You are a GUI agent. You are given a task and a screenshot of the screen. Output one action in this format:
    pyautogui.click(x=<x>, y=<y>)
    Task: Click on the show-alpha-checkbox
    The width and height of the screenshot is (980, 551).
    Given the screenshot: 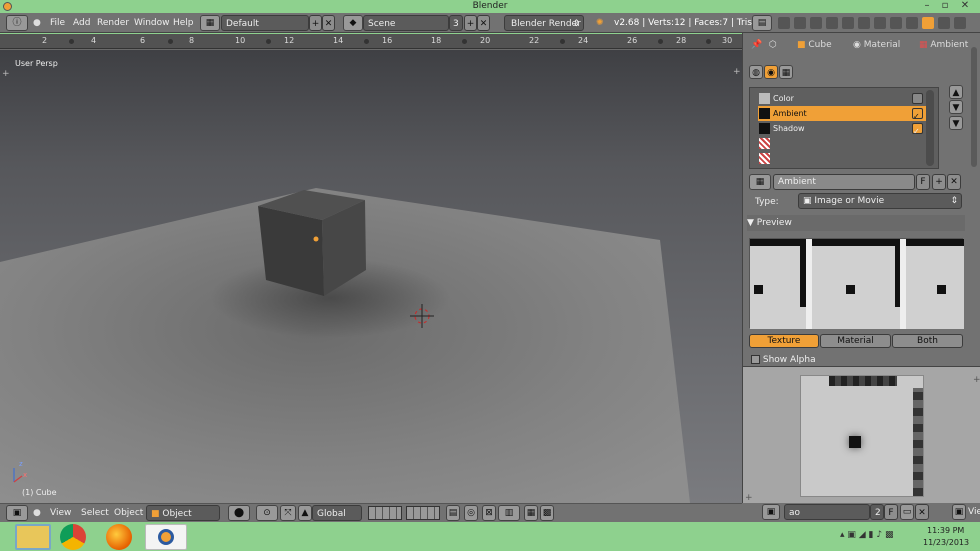 What is the action you would take?
    pyautogui.click(x=755, y=359)
    